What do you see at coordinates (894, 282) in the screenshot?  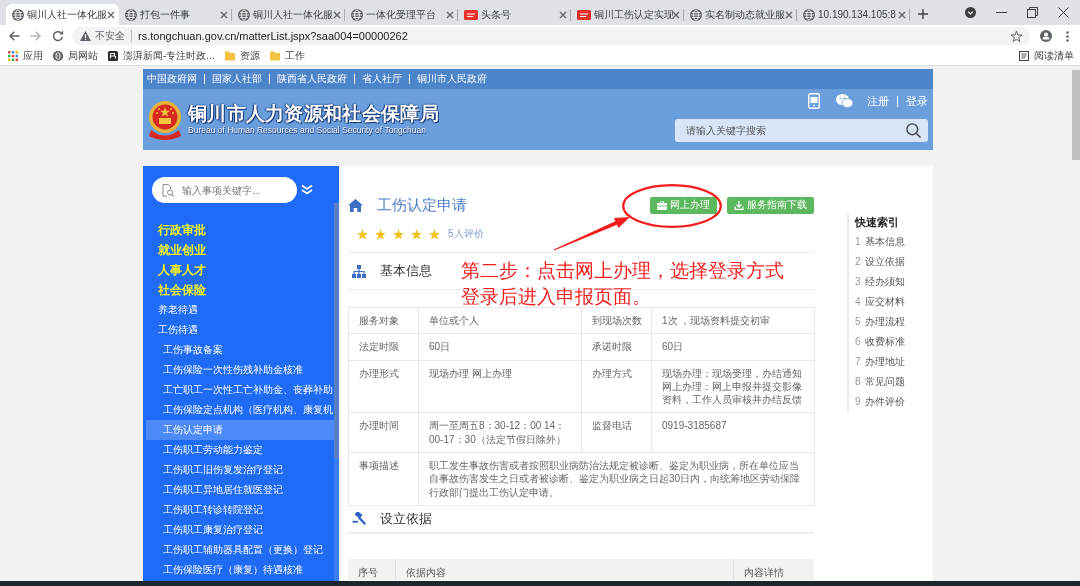 I see `index-link: 3 经办须知` at bounding box center [894, 282].